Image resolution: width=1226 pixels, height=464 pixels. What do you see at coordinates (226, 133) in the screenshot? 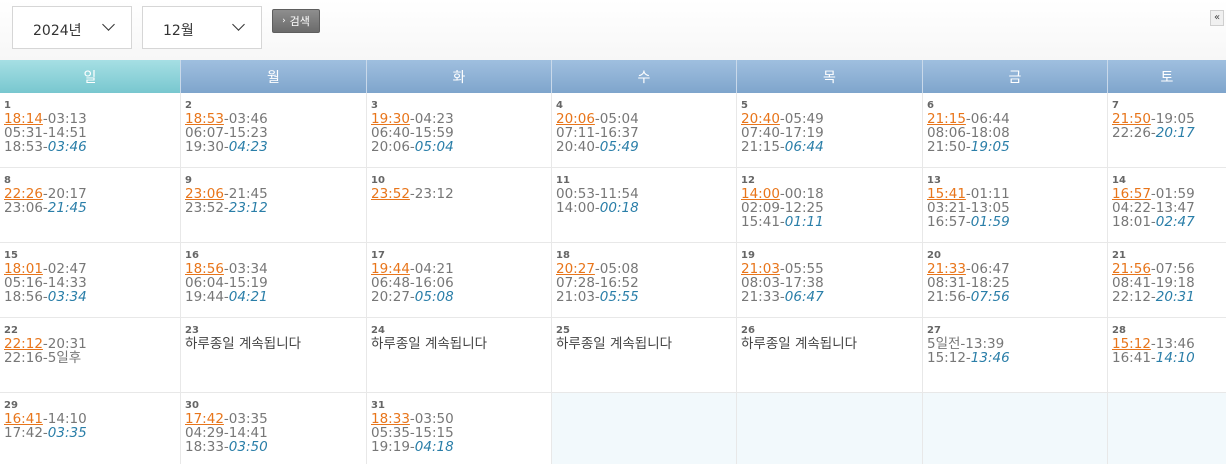
I see `time-line-2: 06:07-15:23` at bounding box center [226, 133].